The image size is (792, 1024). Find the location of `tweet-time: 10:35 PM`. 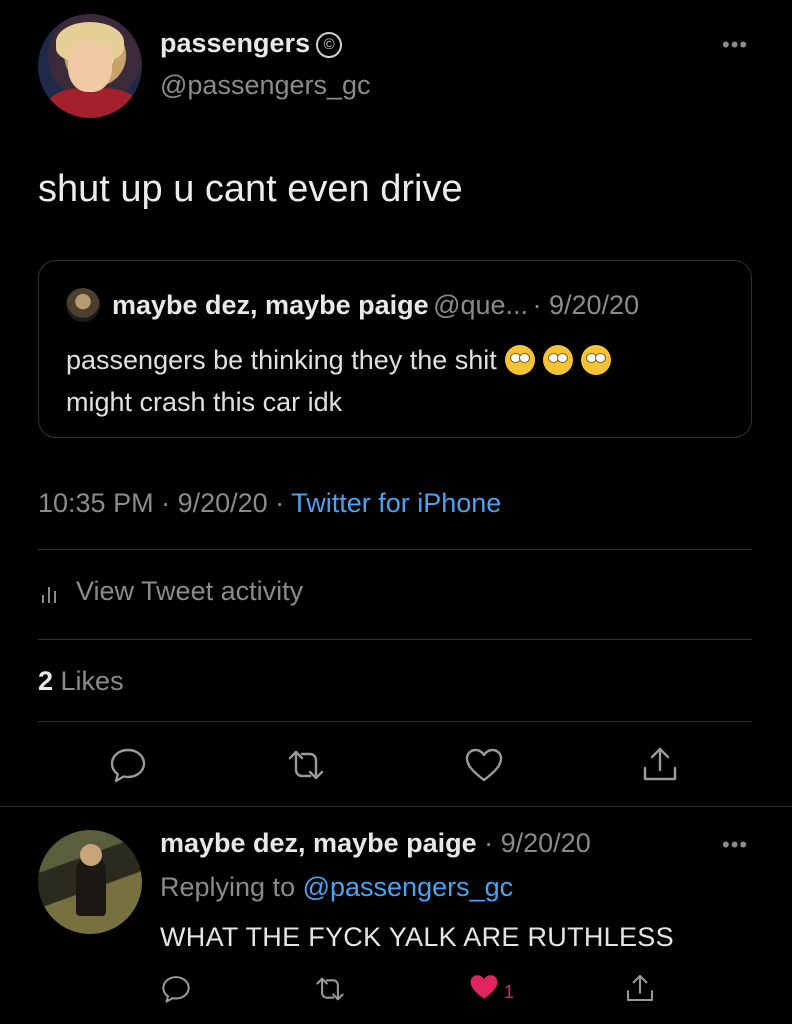

tweet-time: 10:35 PM is located at coordinates (96, 503).